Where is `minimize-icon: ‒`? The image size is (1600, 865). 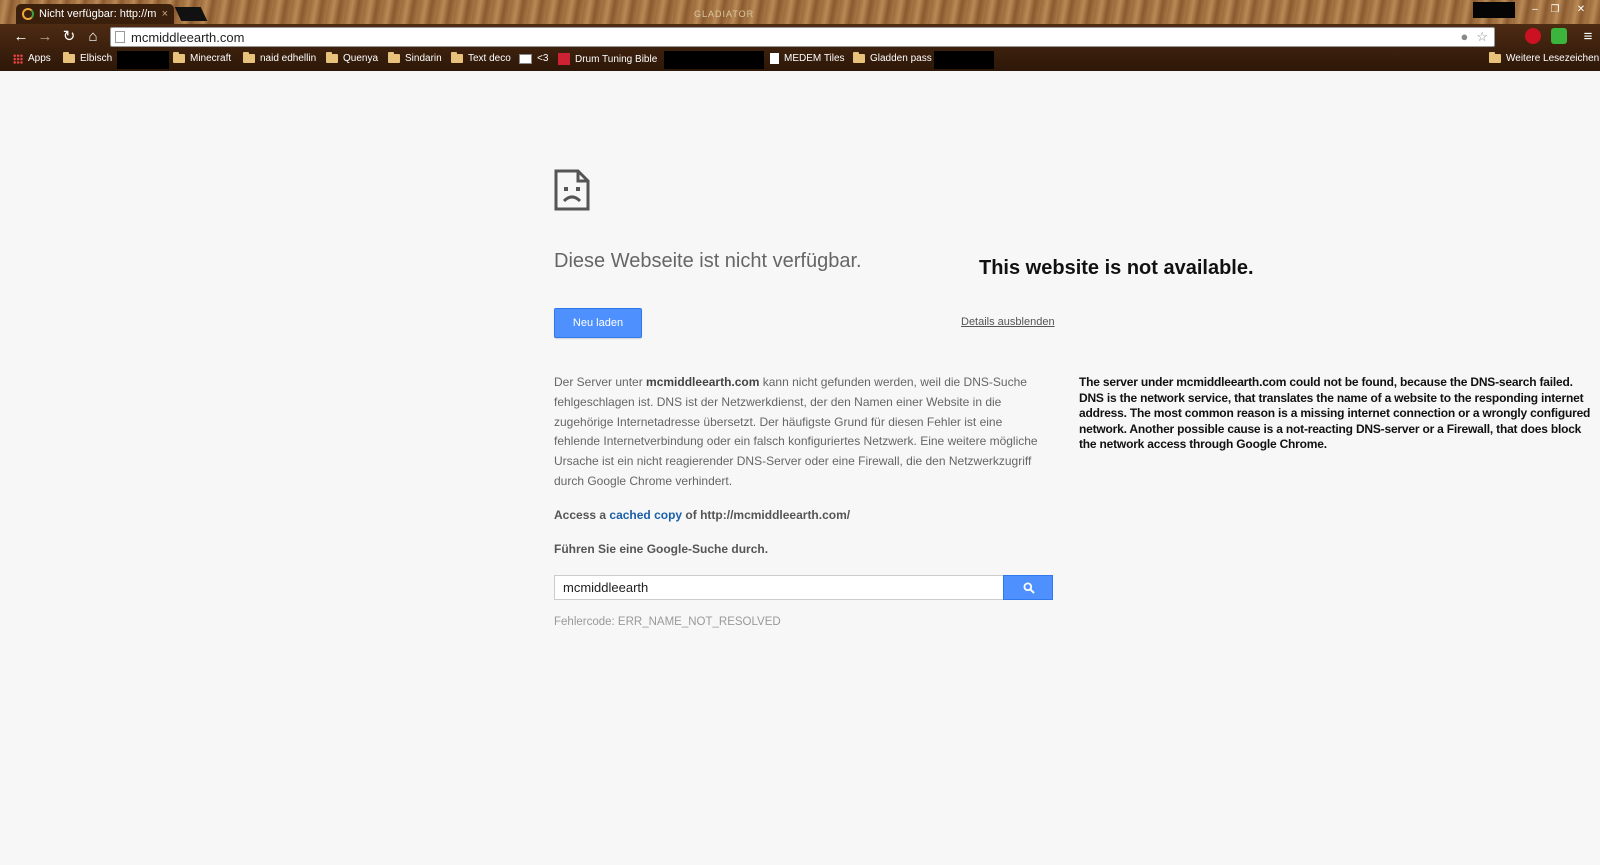 minimize-icon: ‒ is located at coordinates (1535, 10).